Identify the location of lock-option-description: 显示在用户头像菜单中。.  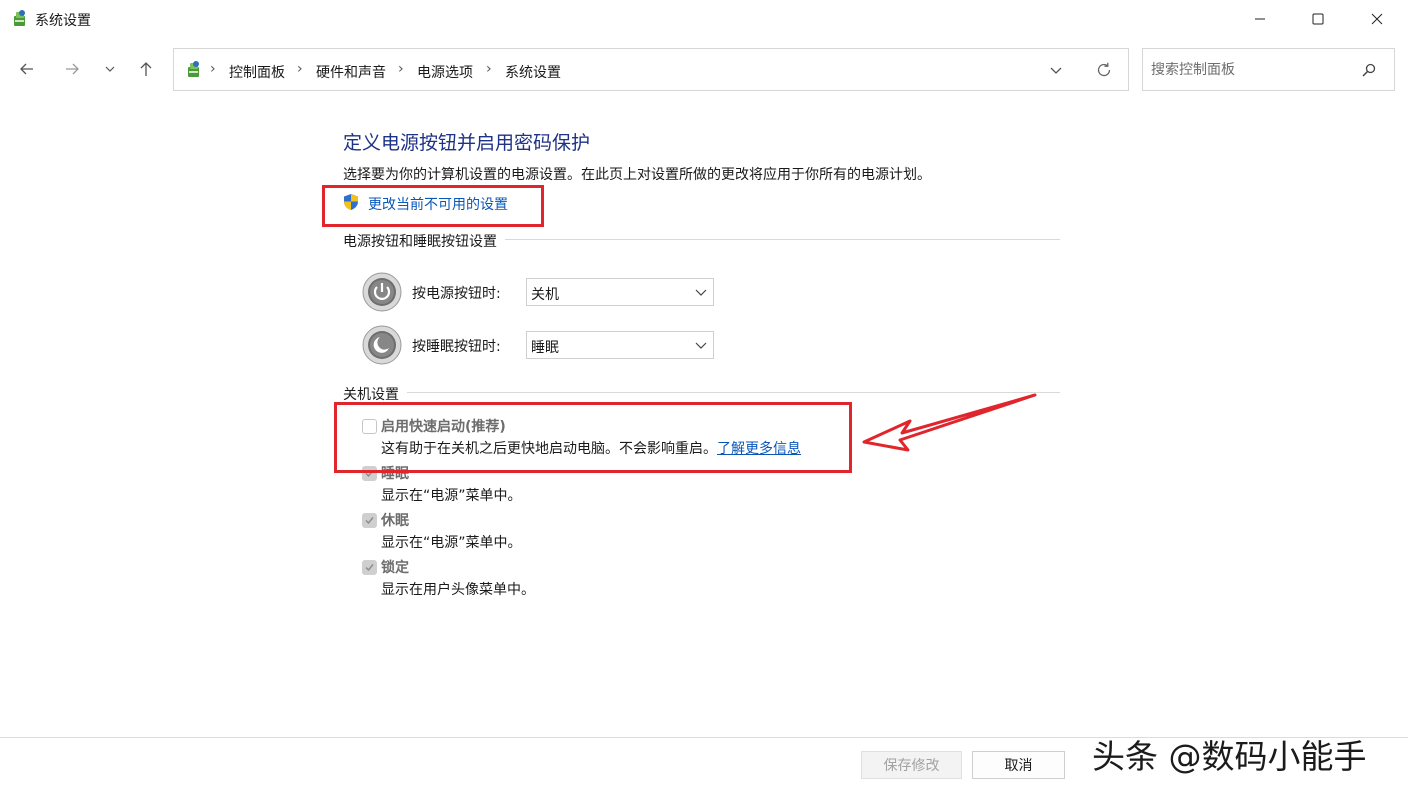
(458, 590).